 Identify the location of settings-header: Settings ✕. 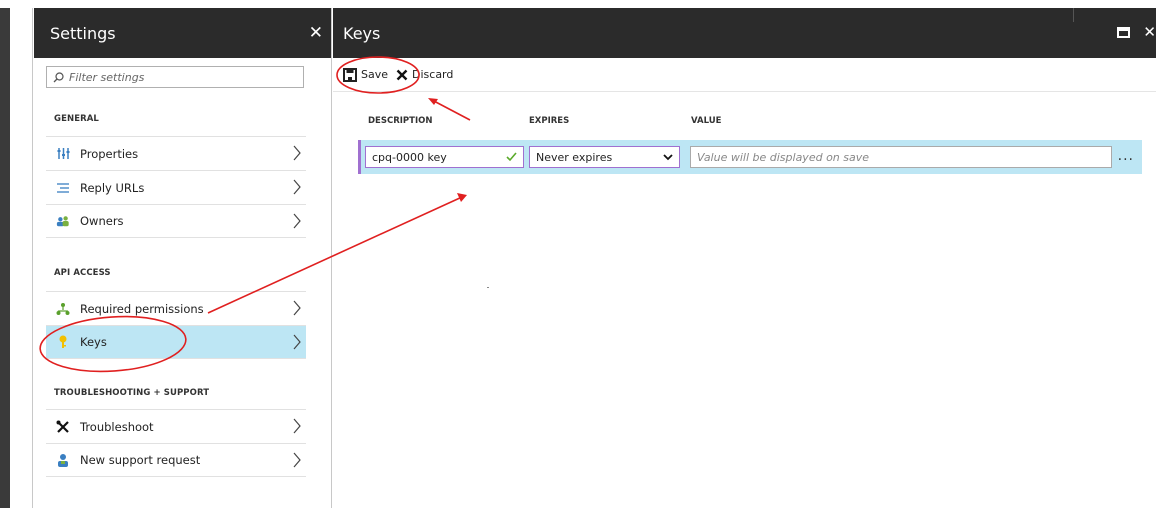
(182, 33).